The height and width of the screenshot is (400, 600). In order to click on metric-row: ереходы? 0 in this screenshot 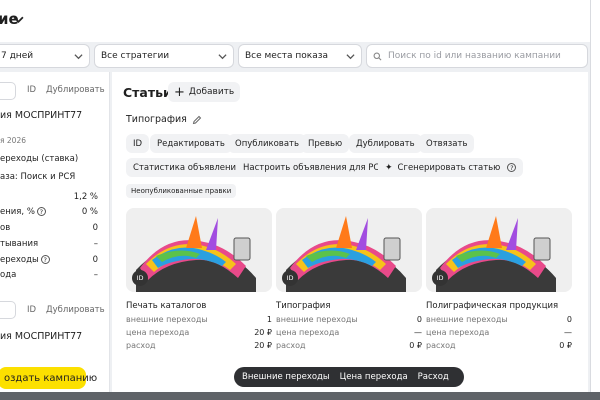, I will do `click(49, 260)`.